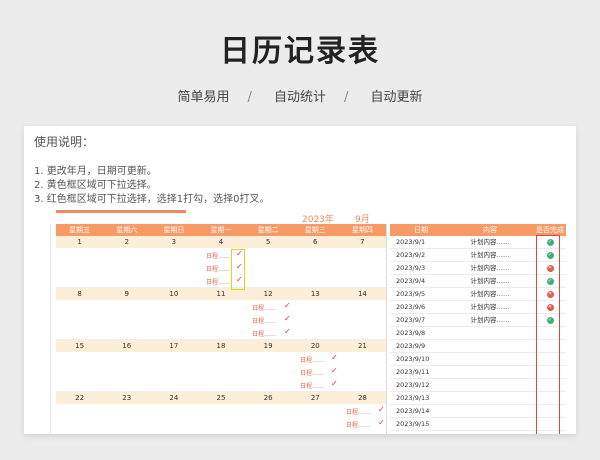 This screenshot has height=460, width=600. I want to click on plan-date-cell: 2023/9/8, so click(411, 333).